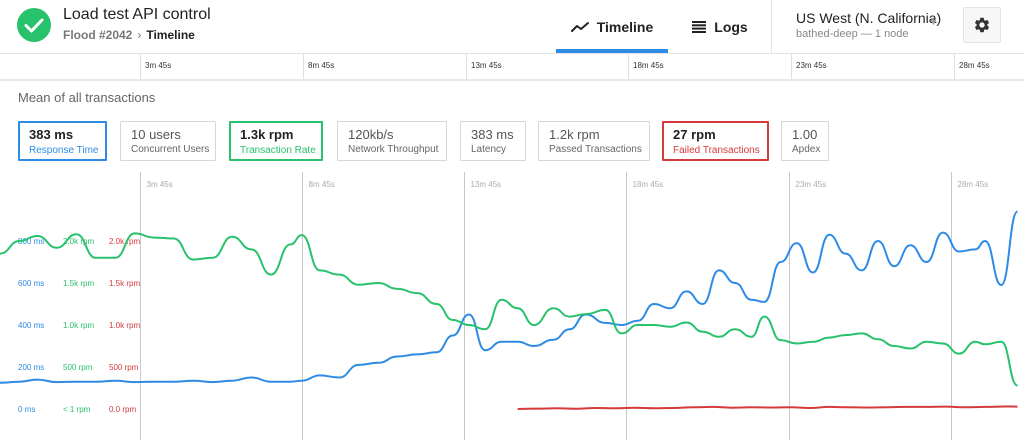 The image size is (1024, 442). What do you see at coordinates (973, 184) in the screenshot?
I see `chart-x-tick-label: 28m 45s` at bounding box center [973, 184].